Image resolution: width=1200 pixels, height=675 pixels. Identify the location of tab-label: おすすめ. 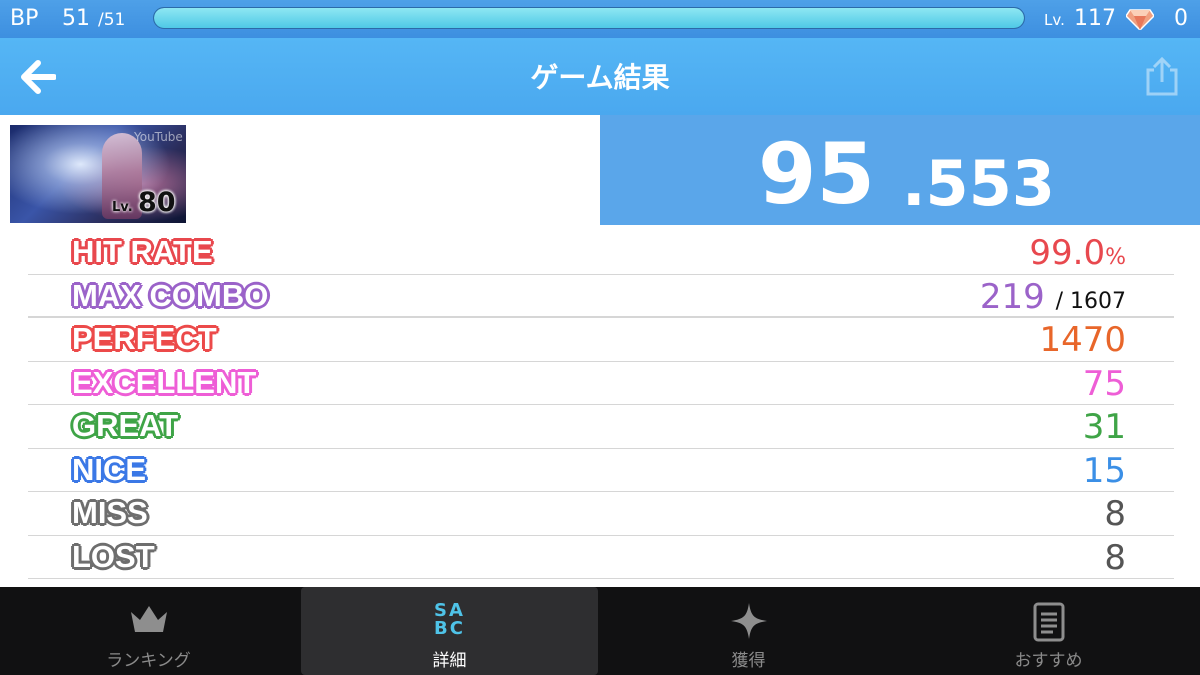
(1048, 661).